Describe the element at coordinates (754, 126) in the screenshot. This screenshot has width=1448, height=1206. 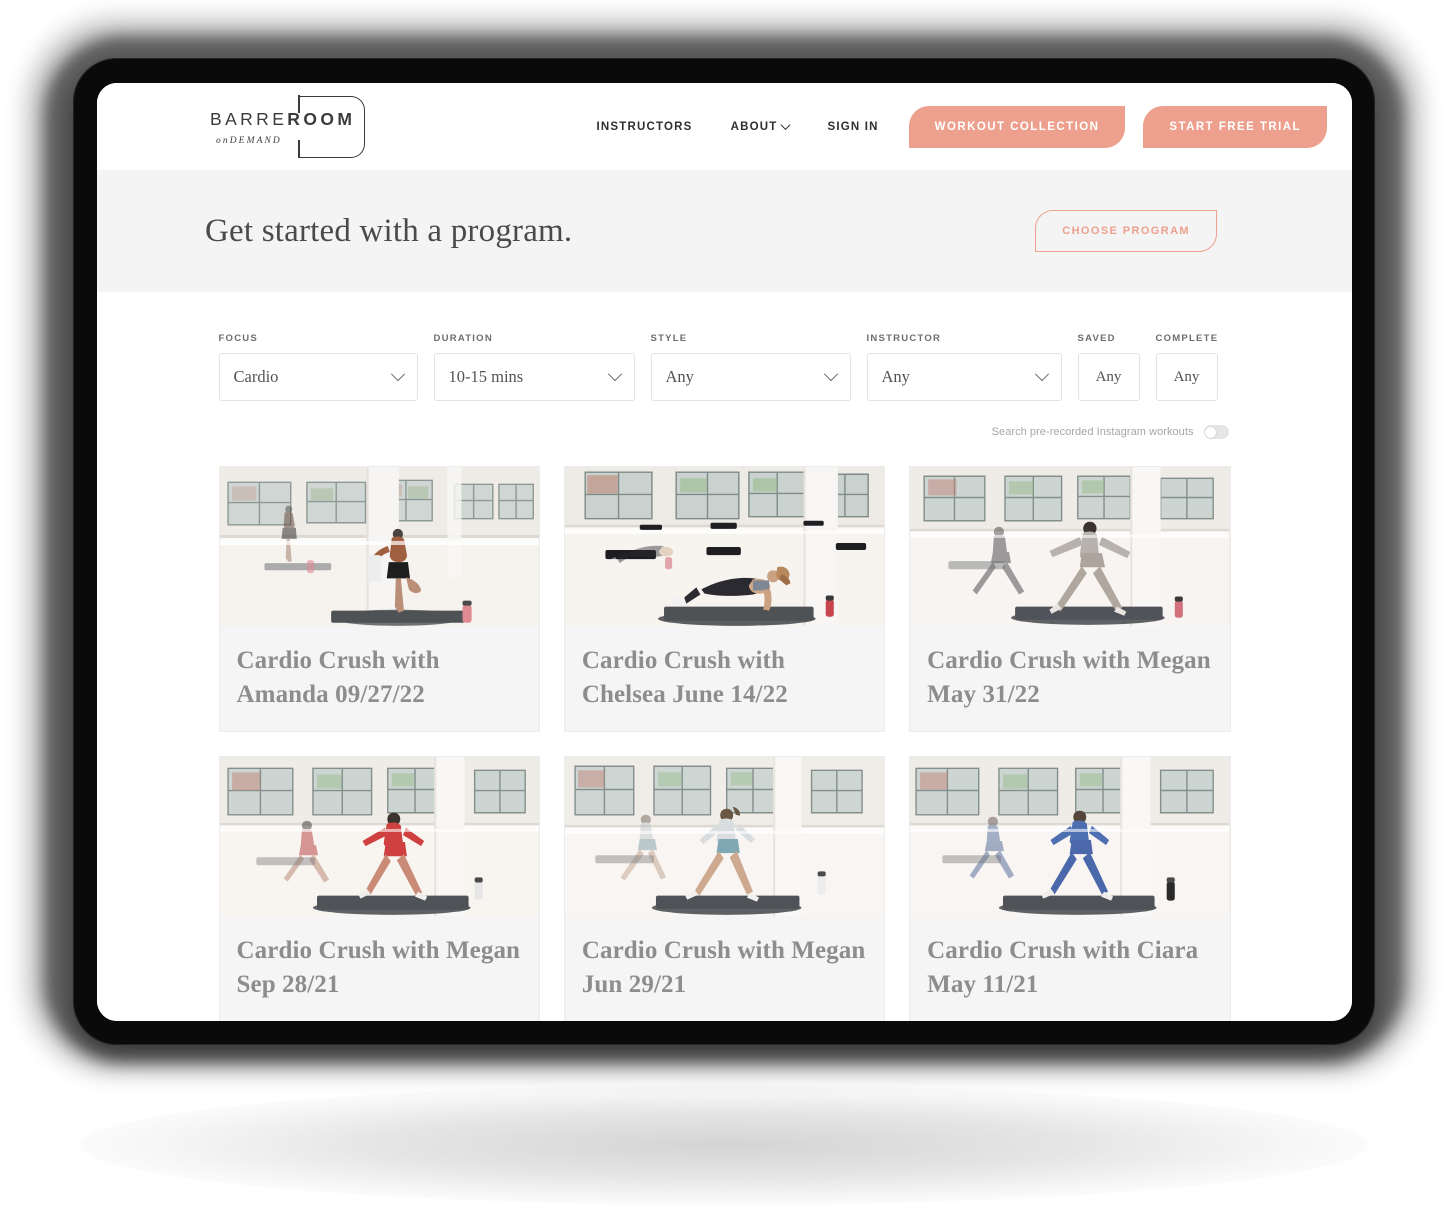
I see `nav-item-about-label: ABOUT` at that location.